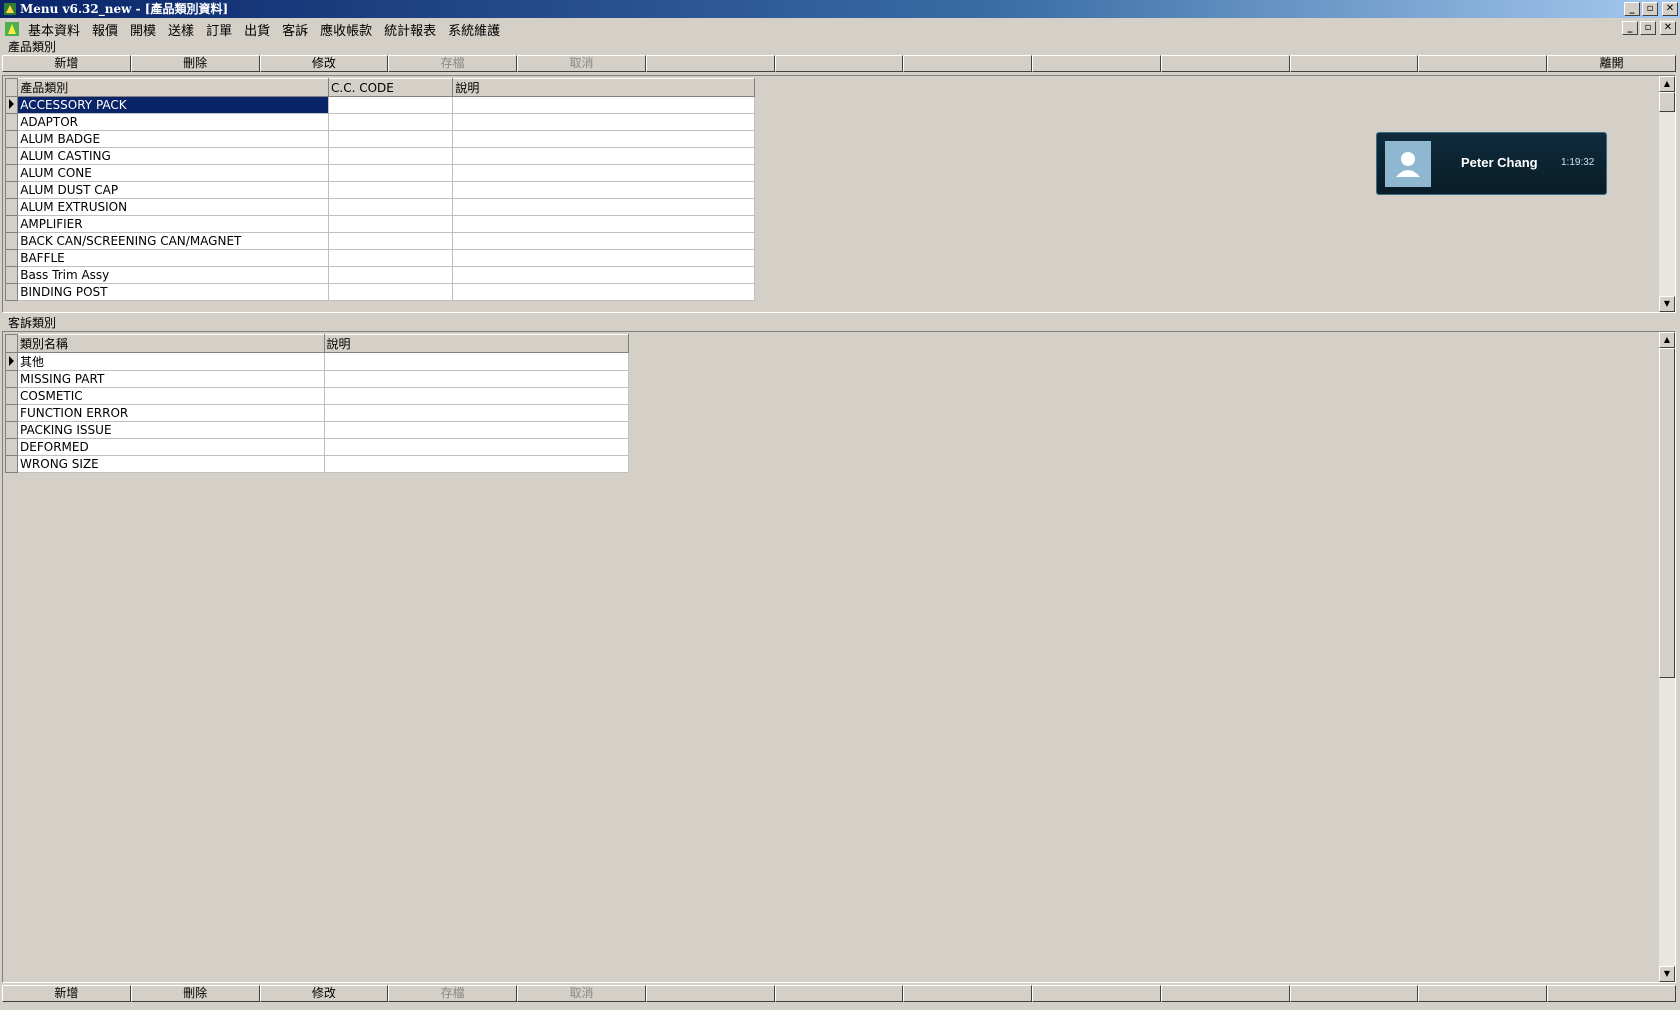 The image size is (1680, 1010). I want to click on table-row: ALUM CASTING, so click(379, 156).